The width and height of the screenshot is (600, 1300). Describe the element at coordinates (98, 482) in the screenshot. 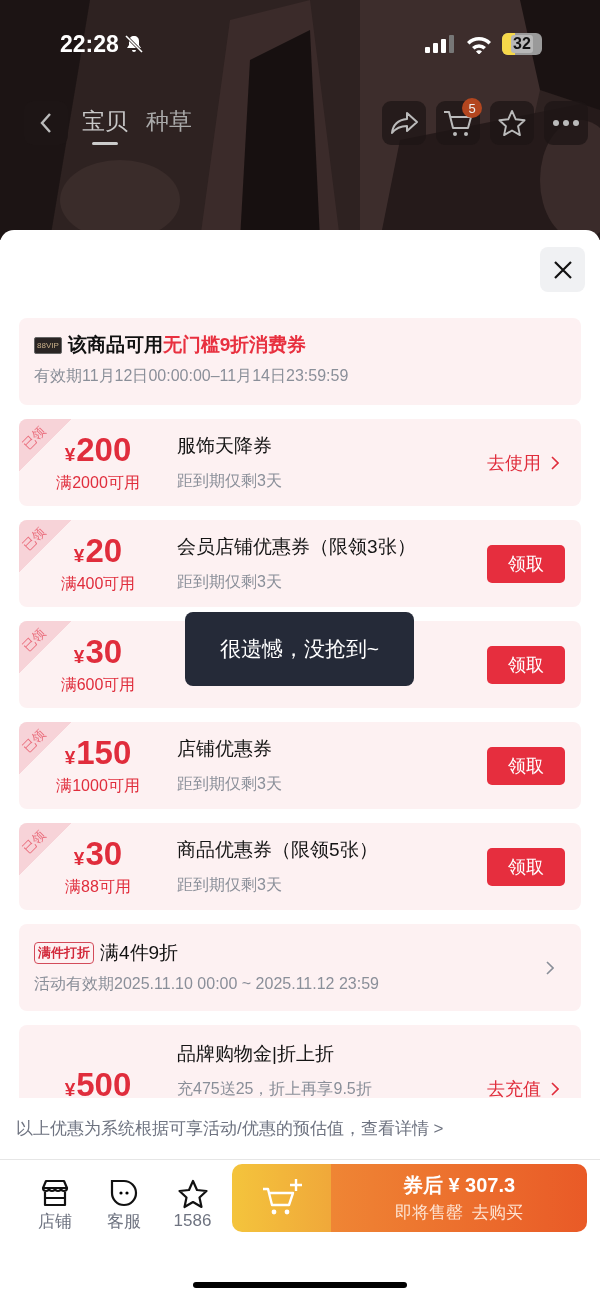

I see `coupon-condition: 满2000可用` at that location.